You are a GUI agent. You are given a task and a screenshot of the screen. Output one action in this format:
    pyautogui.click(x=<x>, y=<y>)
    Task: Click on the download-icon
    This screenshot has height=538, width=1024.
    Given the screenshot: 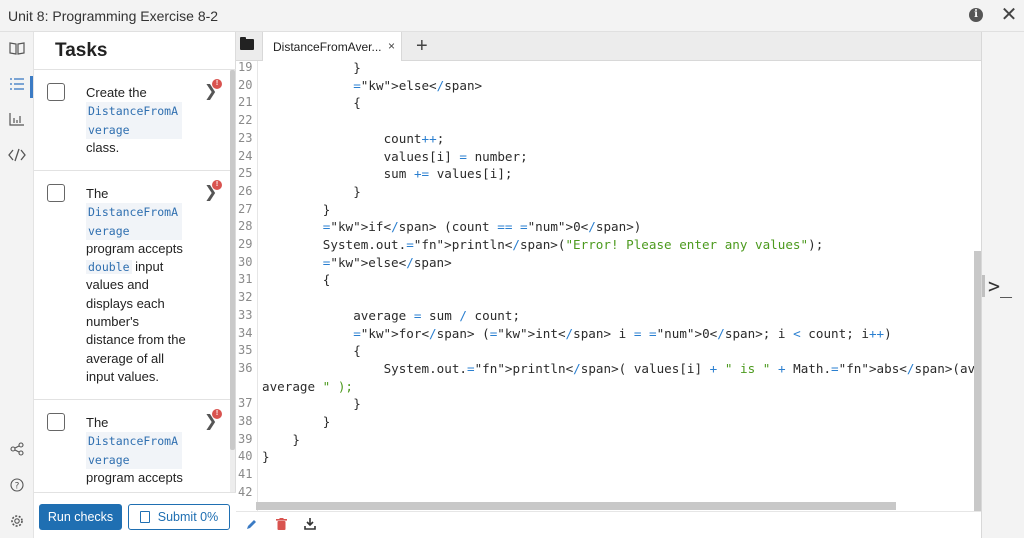 What is the action you would take?
    pyautogui.click(x=310, y=525)
    